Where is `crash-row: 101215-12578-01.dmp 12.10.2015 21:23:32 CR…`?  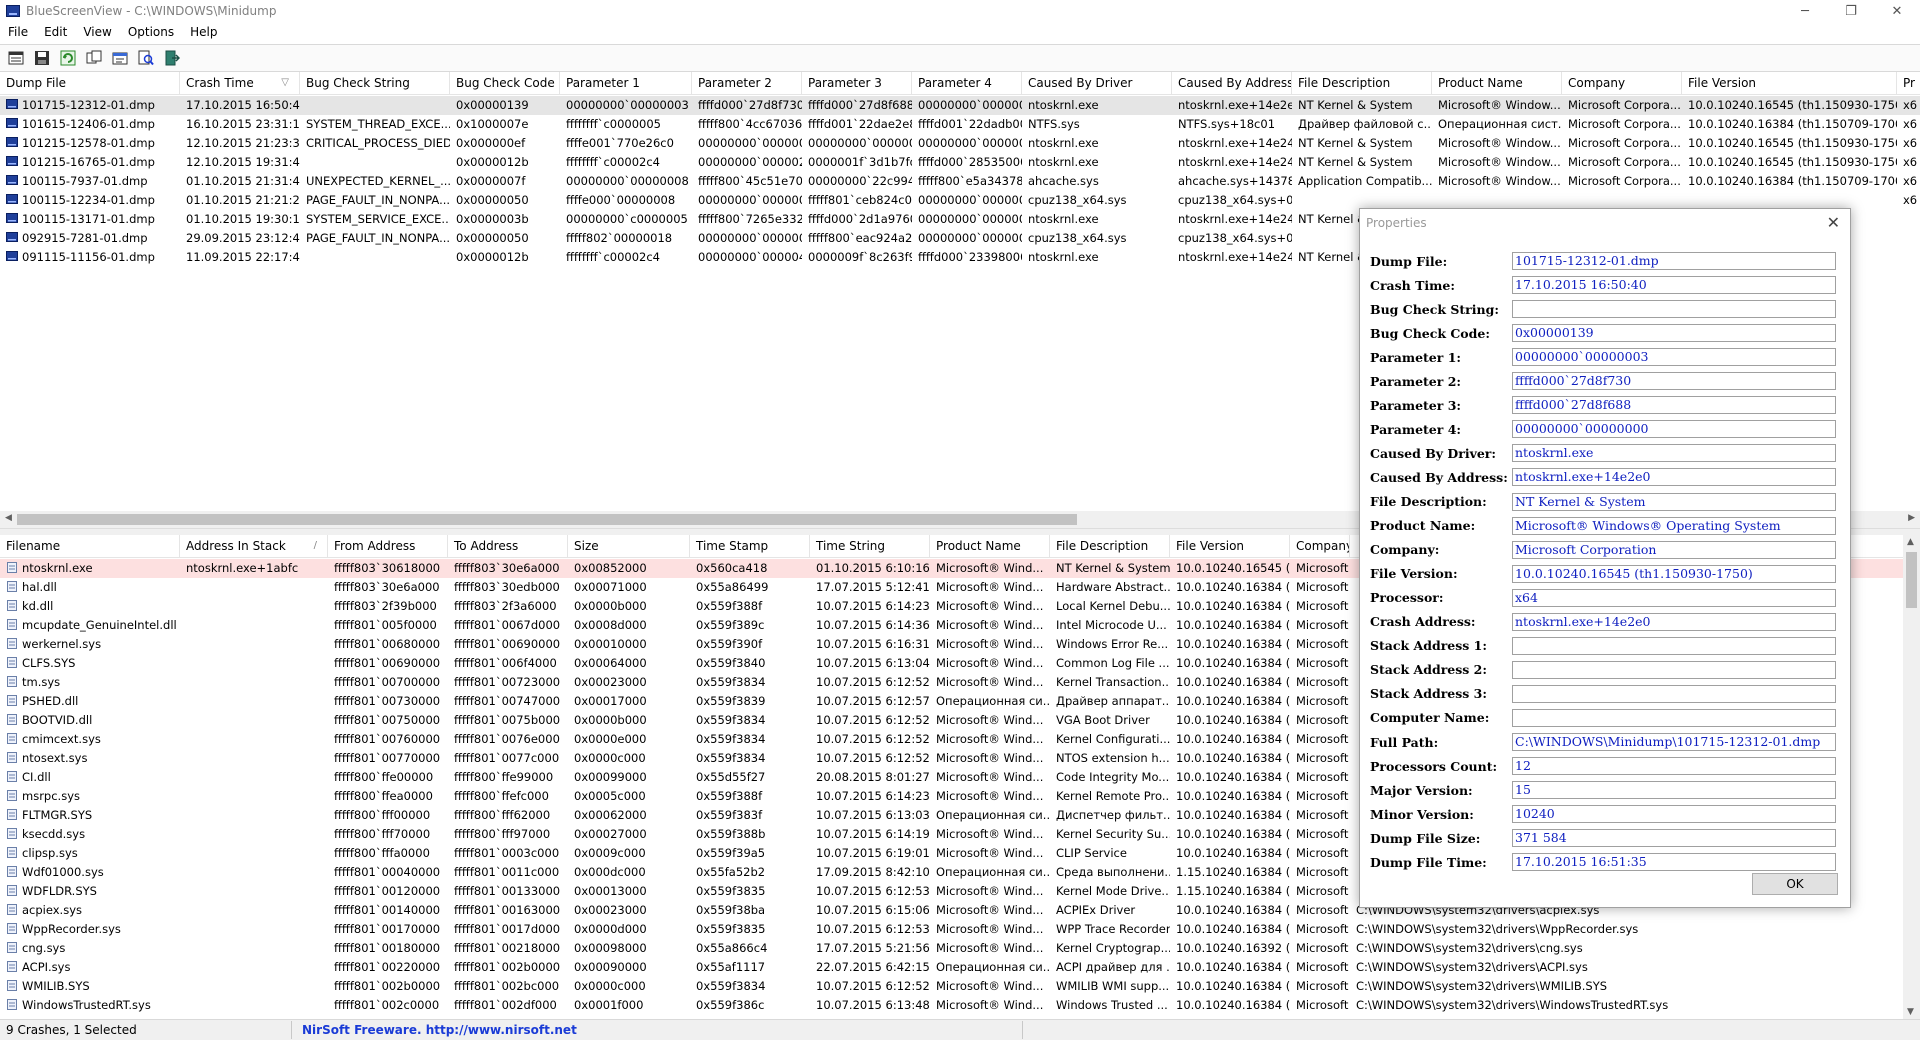
crash-row: 101215-12578-01.dmp 12.10.2015 21:23:32 CR… is located at coordinates (960, 143).